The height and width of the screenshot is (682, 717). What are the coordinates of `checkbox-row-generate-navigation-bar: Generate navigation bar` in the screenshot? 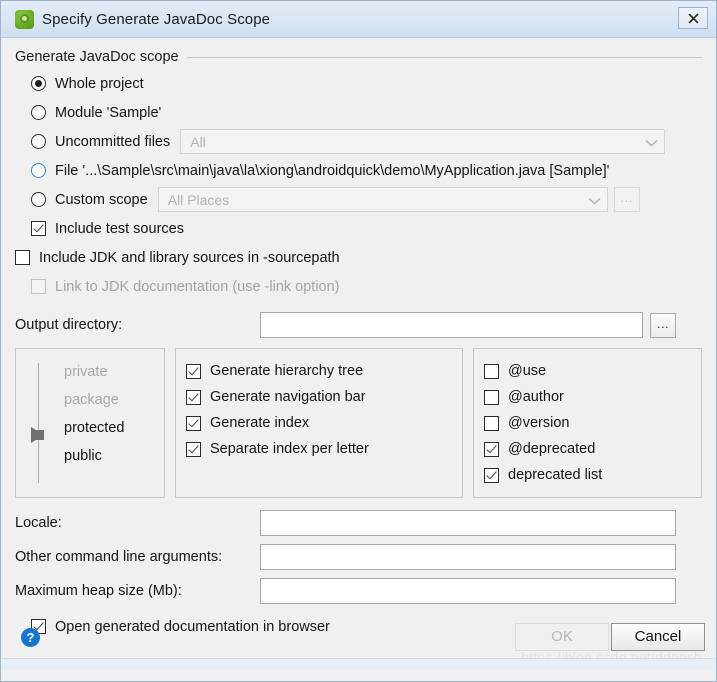 It's located at (319, 397).